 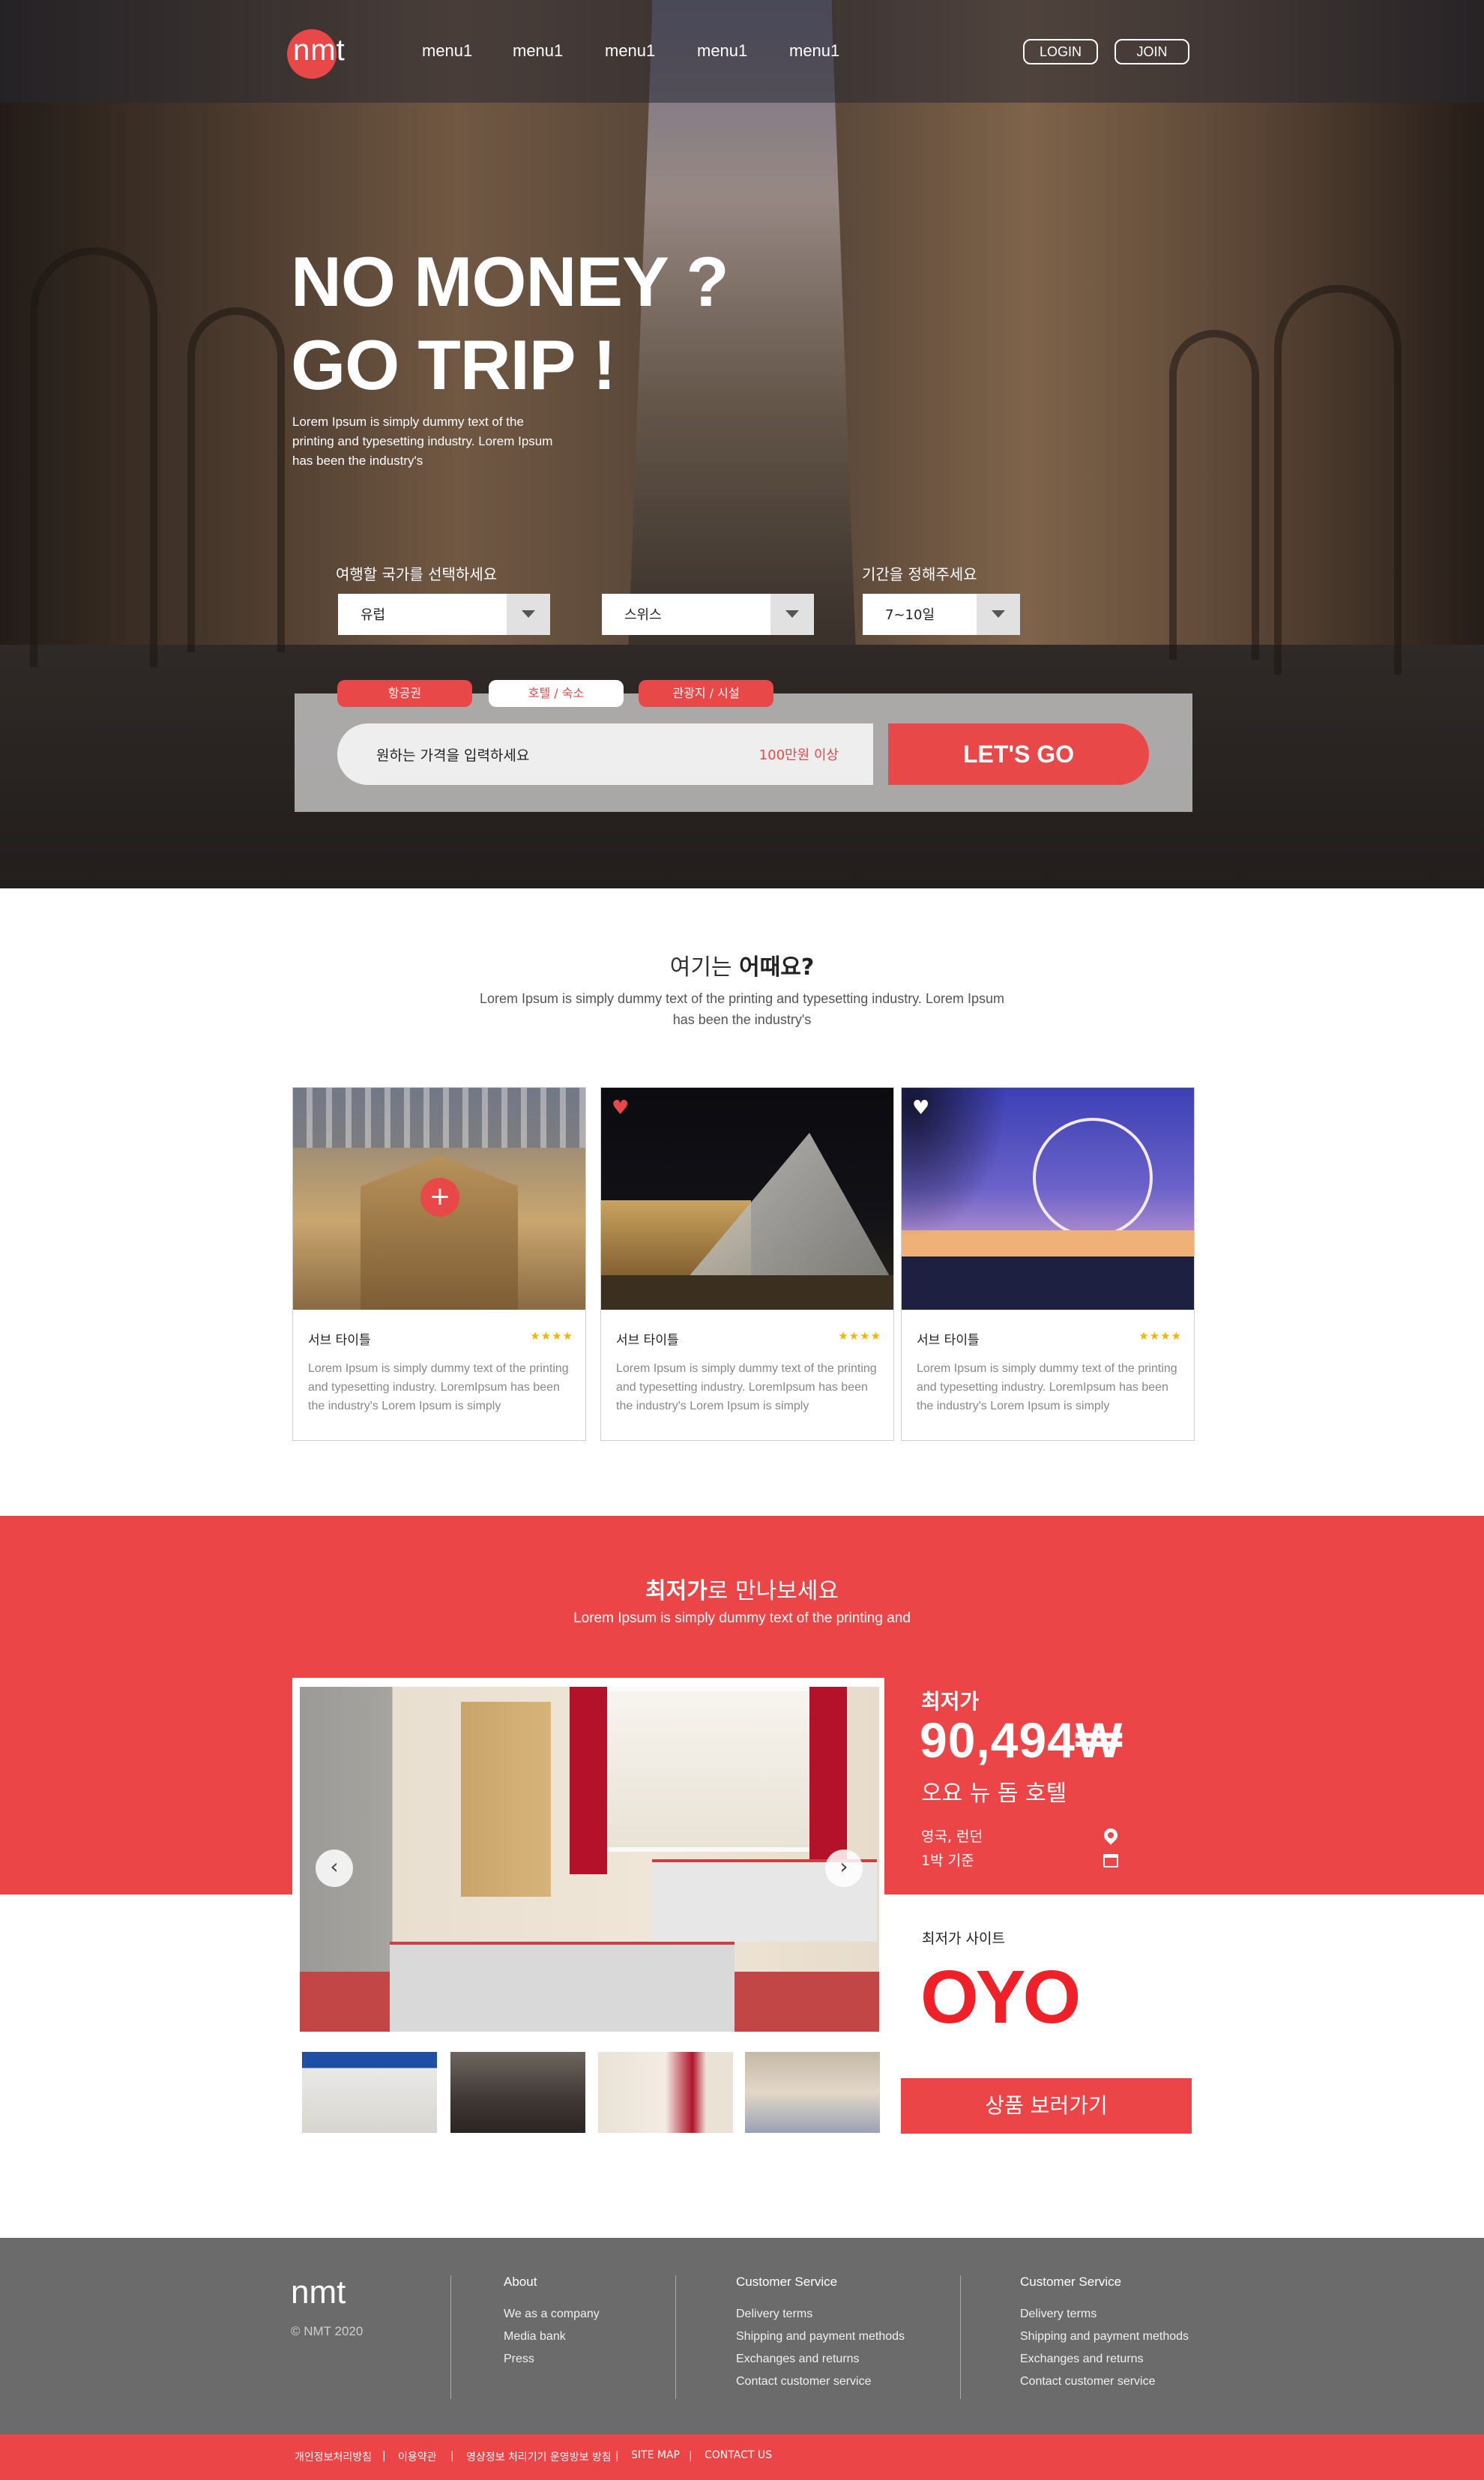 What do you see at coordinates (506, 1799) in the screenshot?
I see `room-wardrobe` at bounding box center [506, 1799].